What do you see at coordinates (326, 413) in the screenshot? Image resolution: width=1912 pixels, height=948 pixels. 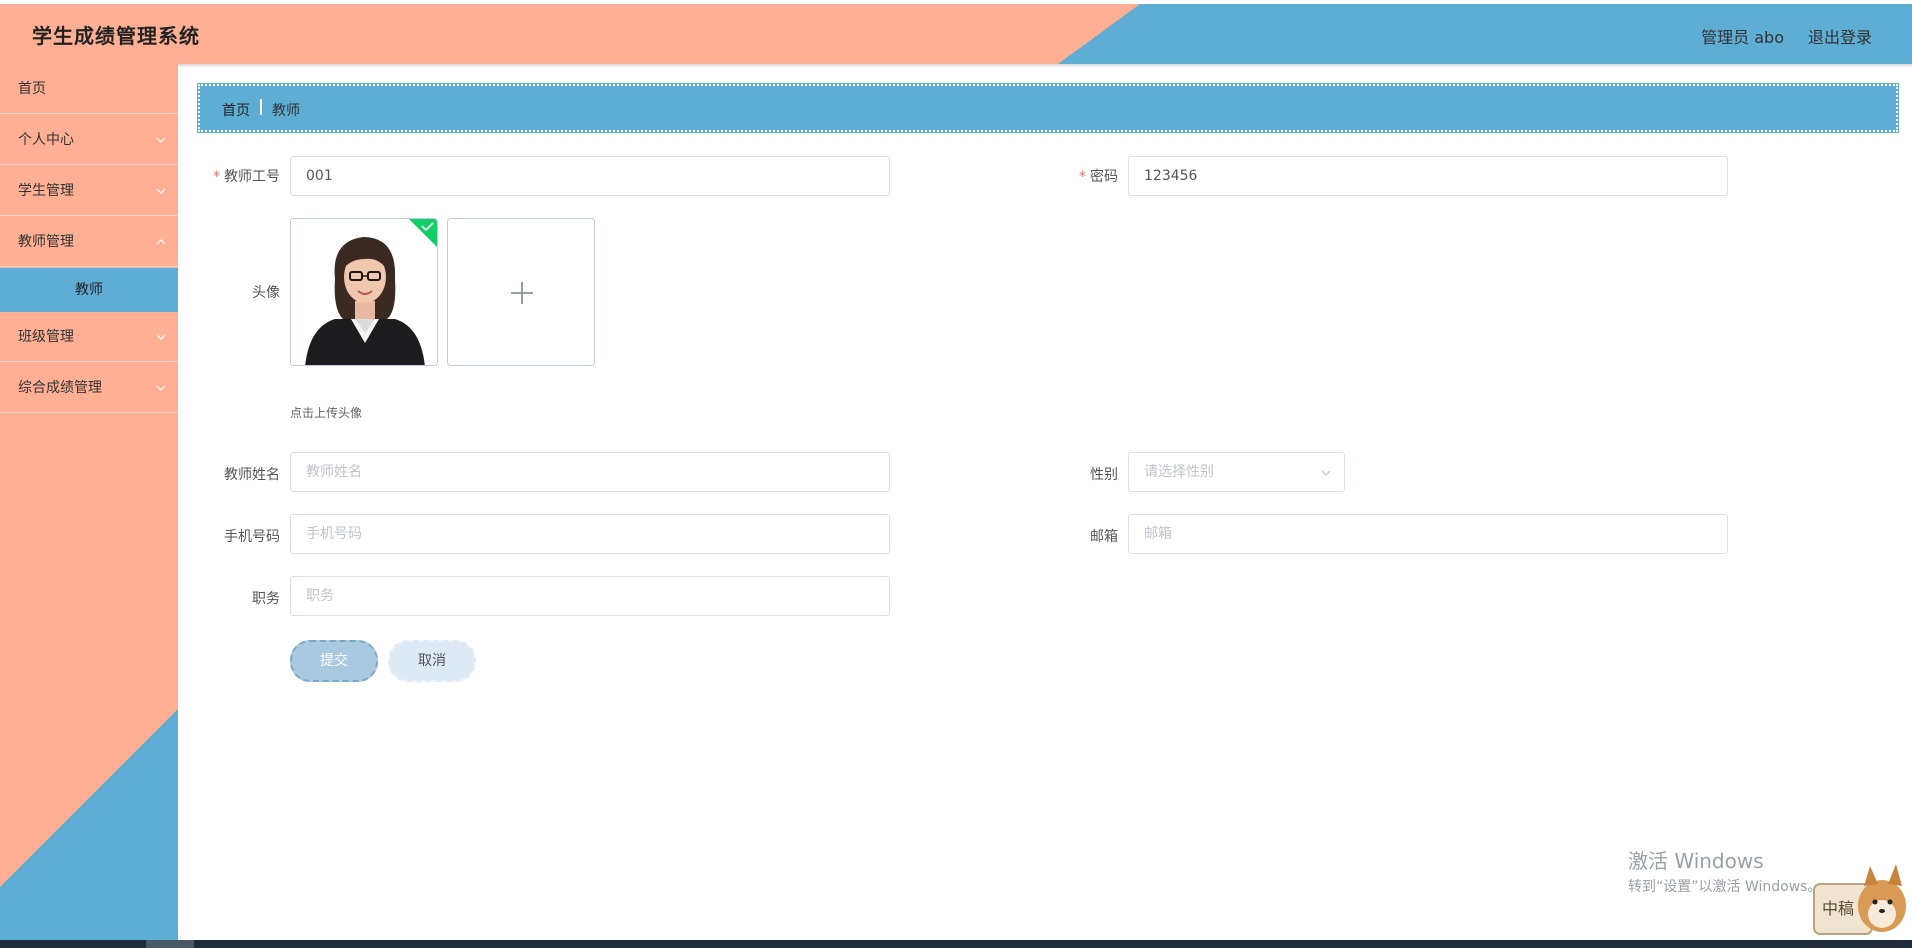 I see `upload-tip: 点击上传头像` at bounding box center [326, 413].